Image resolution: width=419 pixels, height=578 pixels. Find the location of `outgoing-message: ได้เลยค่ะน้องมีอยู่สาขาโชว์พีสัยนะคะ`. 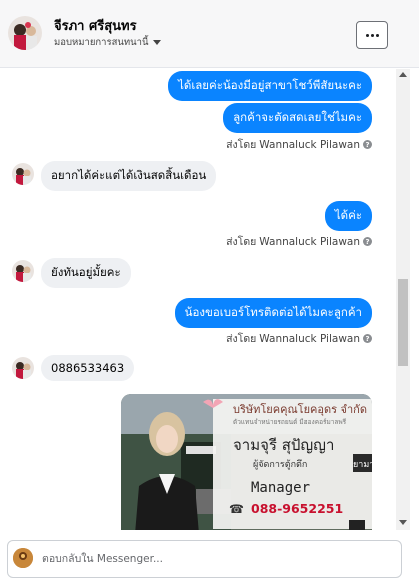

outgoing-message: ได้เลยค่ะน้องมีอยู่สาขาโชว์พีสัยนะคะ is located at coordinates (270, 86).